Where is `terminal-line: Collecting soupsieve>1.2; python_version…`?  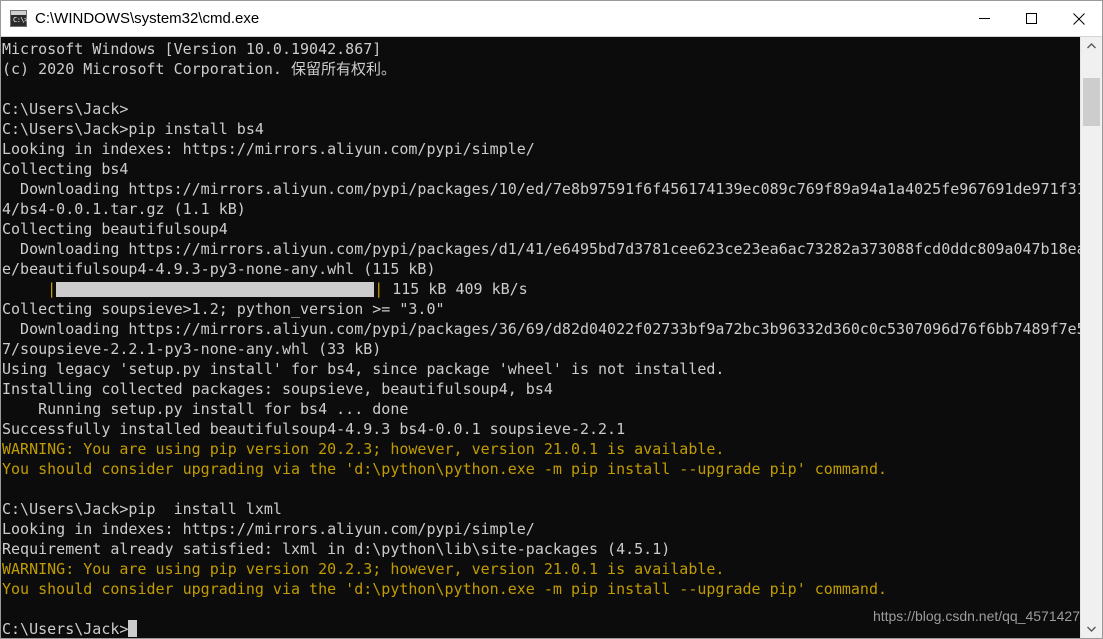 terminal-line: Collecting soupsieve>1.2; python_version… is located at coordinates (541, 309).